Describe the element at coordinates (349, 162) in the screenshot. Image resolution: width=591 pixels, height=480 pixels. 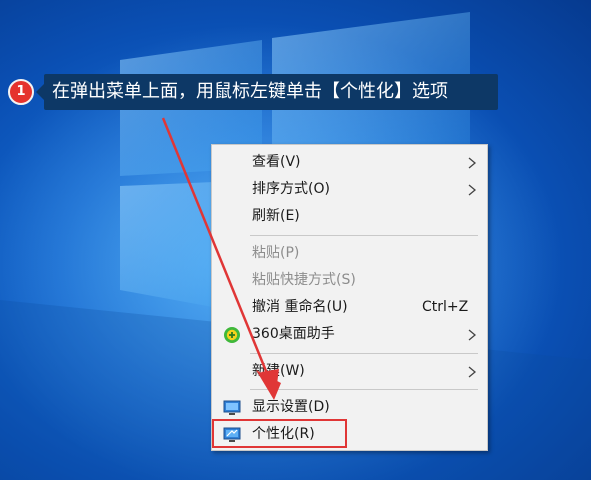
I see `menu-item-view: 查看(V)` at that location.